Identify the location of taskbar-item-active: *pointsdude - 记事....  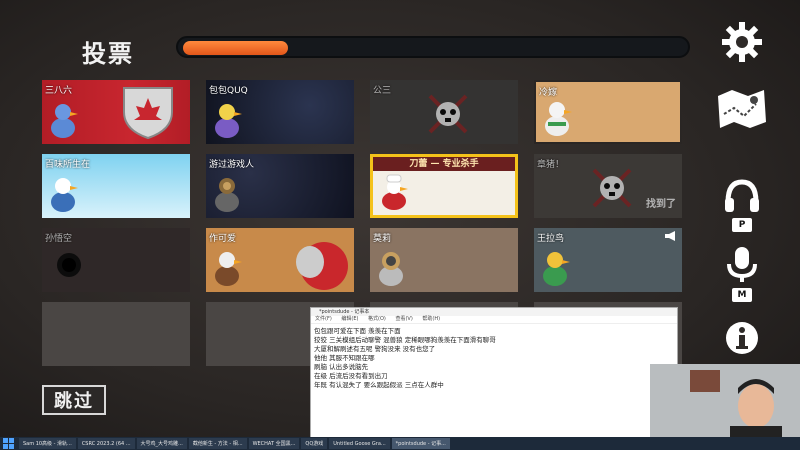
(420, 443).